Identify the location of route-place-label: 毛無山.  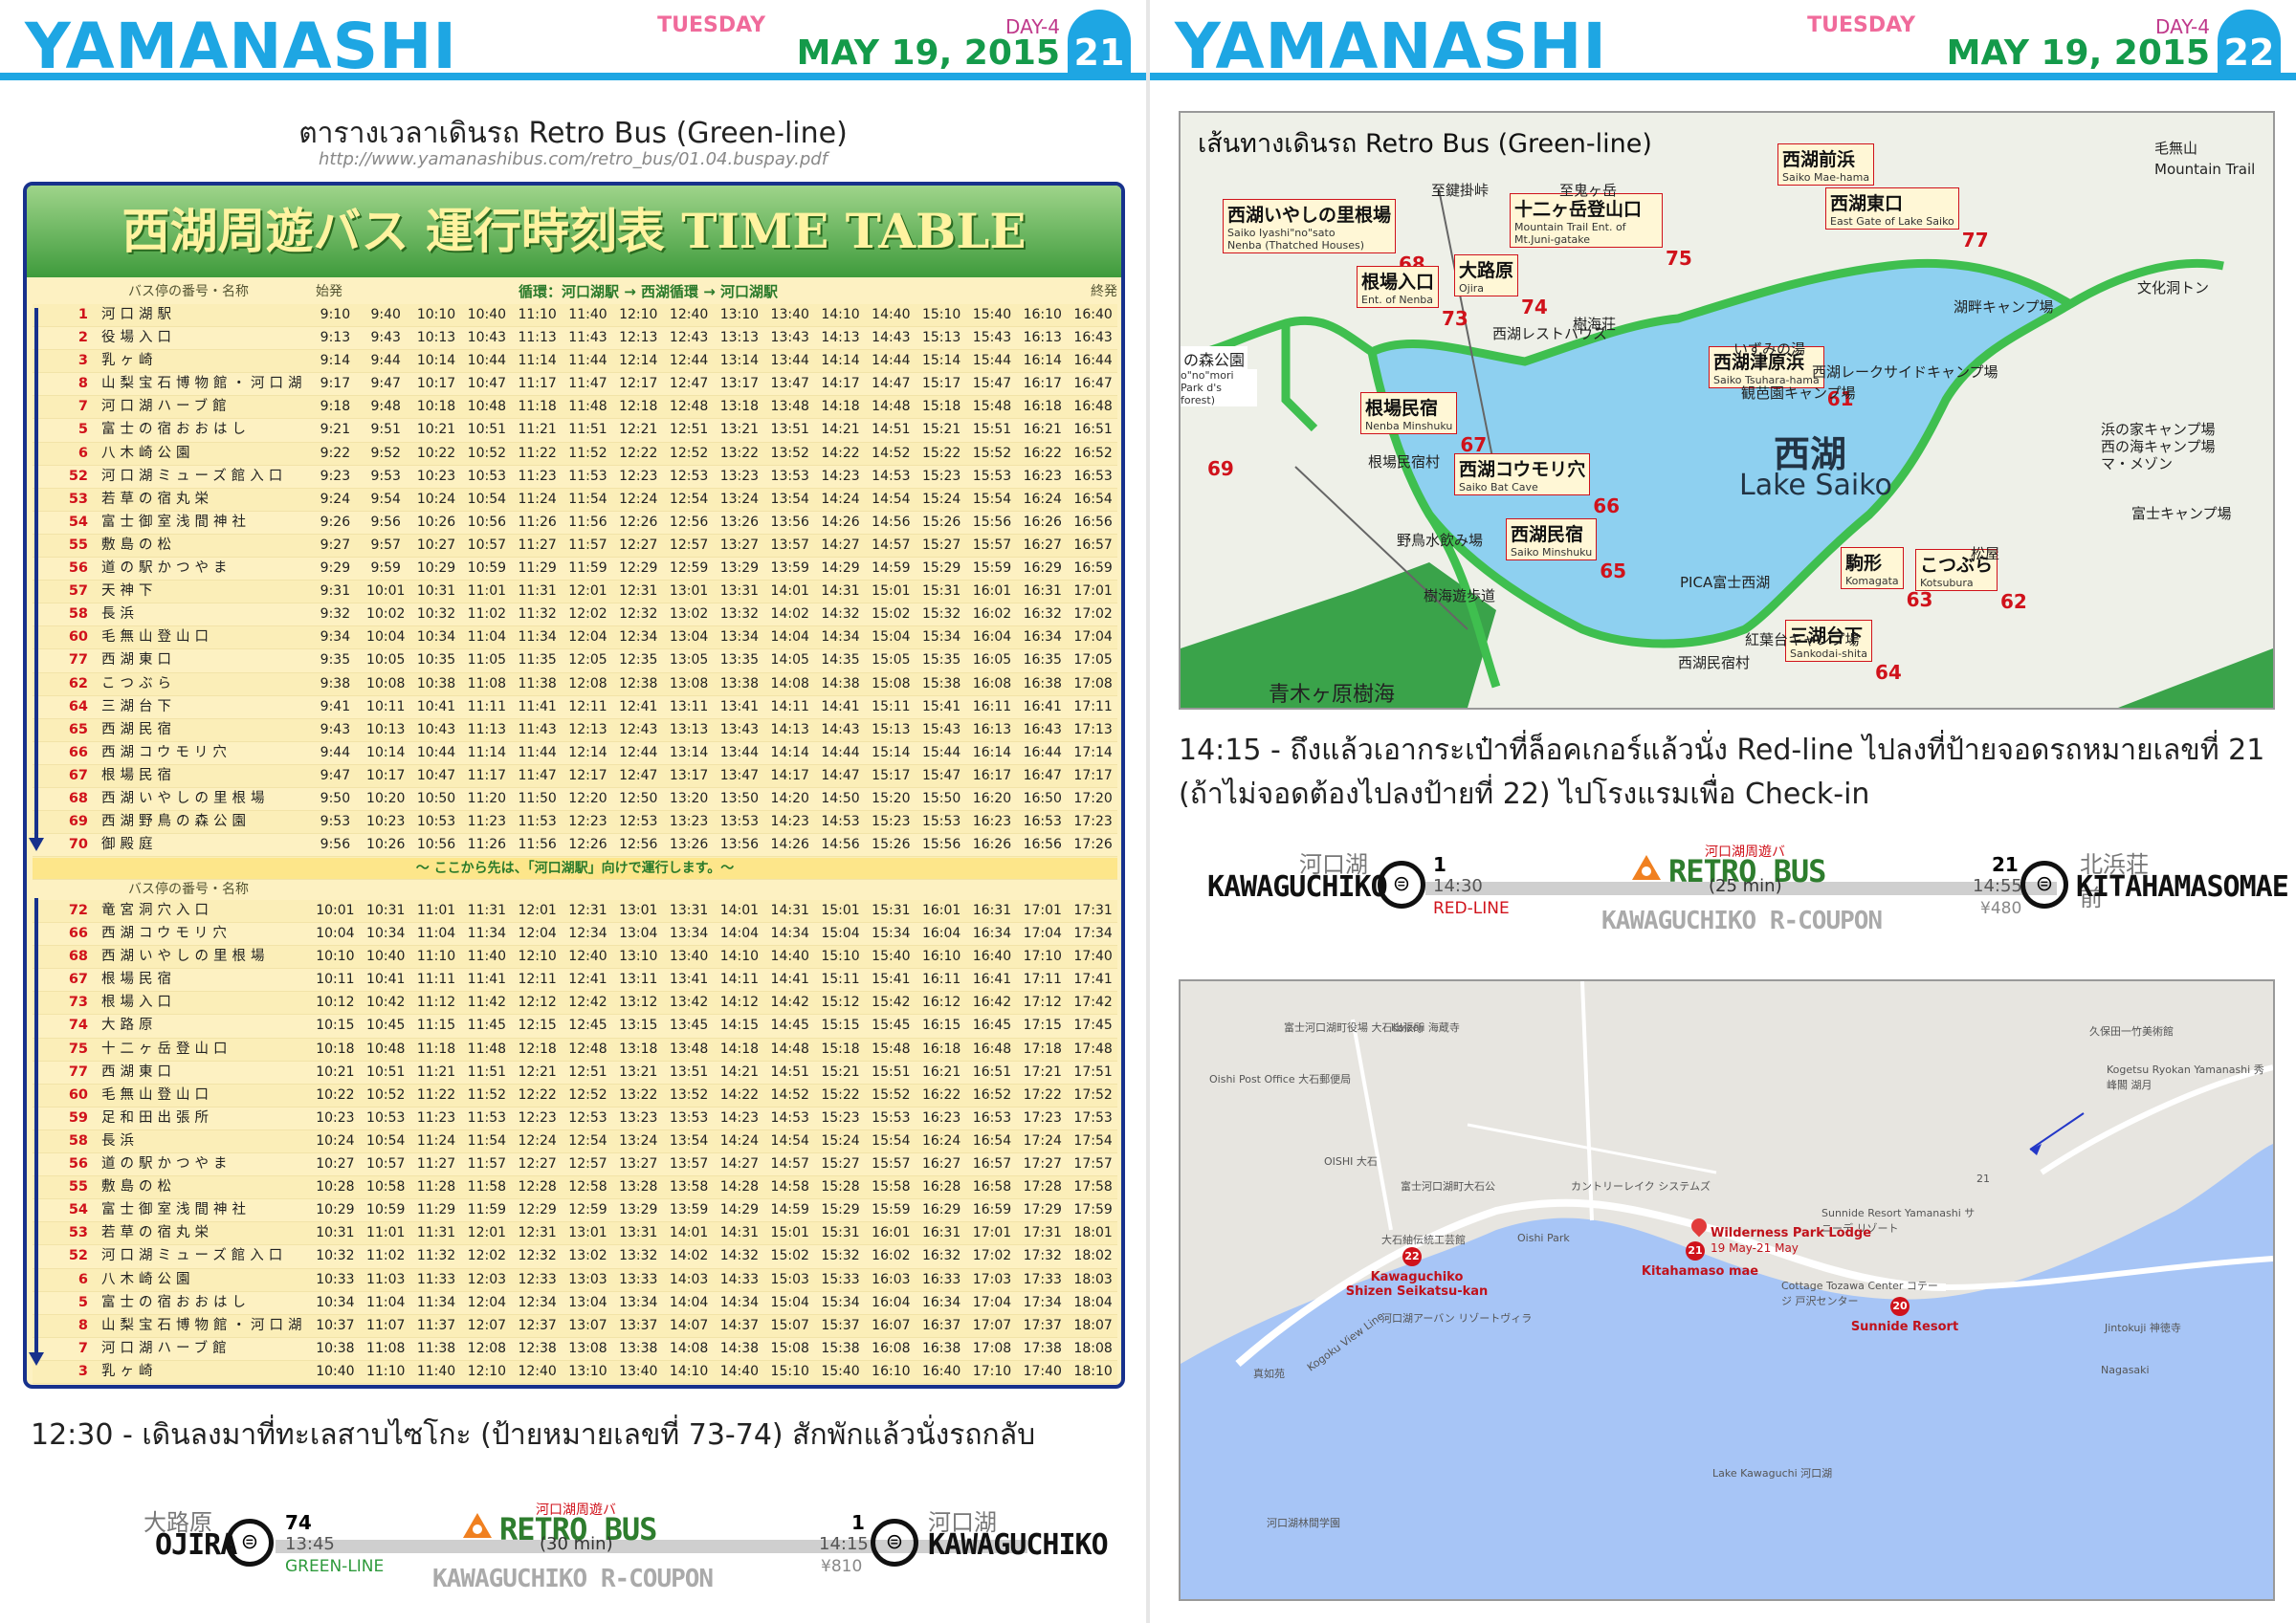
(2176, 148).